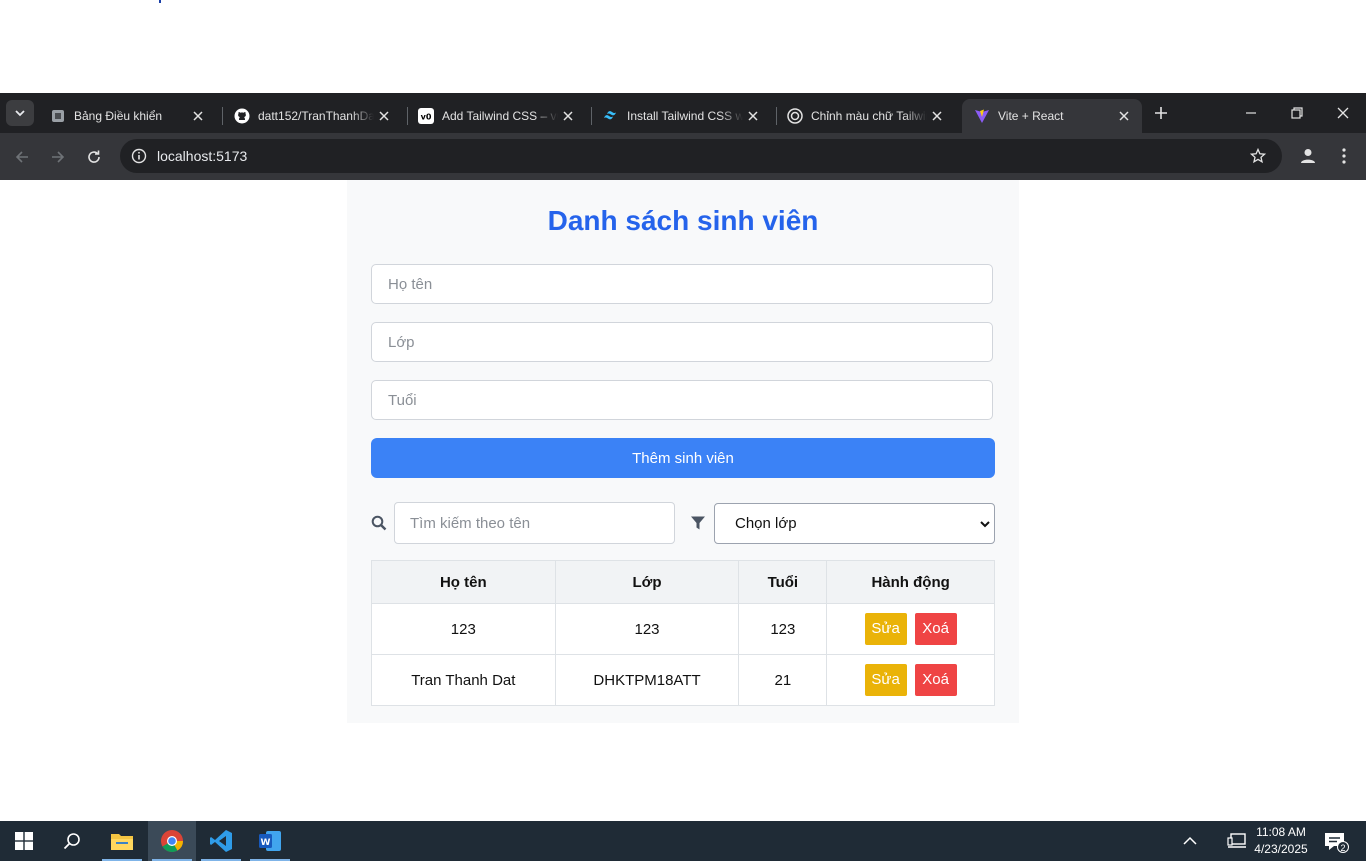 The height and width of the screenshot is (861, 1366). I want to click on word-icon: W, so click(270, 841).